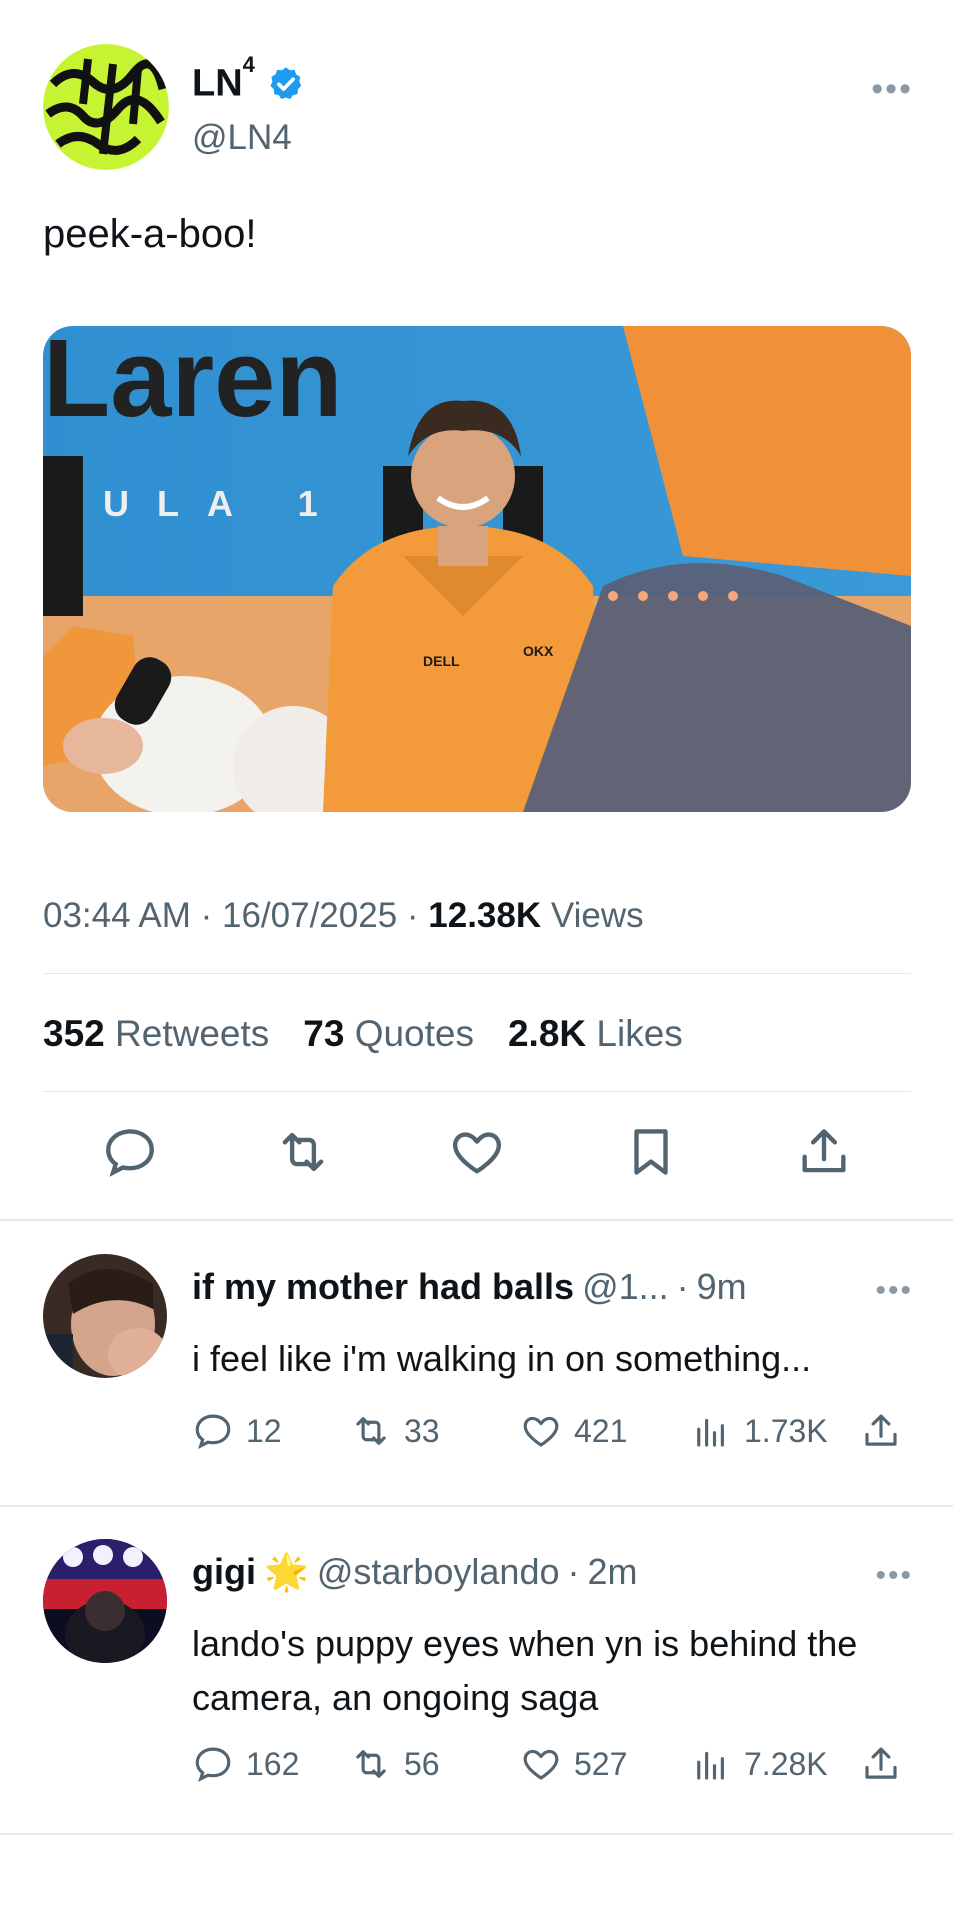 The width and height of the screenshot is (953, 1920). I want to click on retweets-stat: 352 Retweets, so click(156, 1034).